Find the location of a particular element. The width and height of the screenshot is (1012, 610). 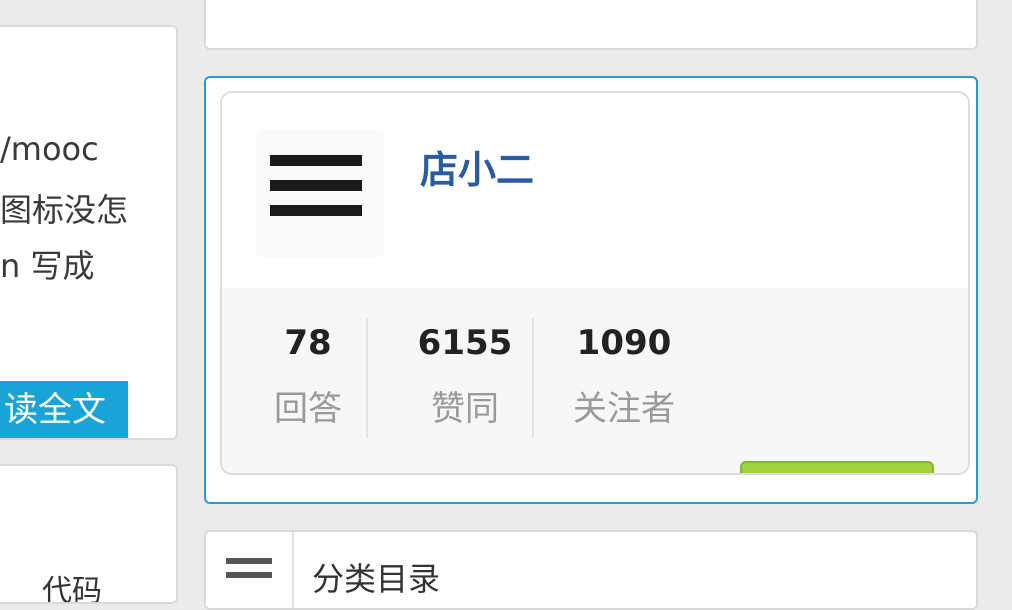

avatar is located at coordinates (320, 193).